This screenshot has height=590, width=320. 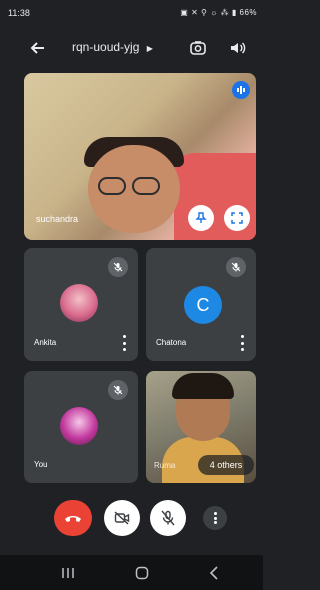 I want to click on others-count-chip: 4 others, so click(x=226, y=465).